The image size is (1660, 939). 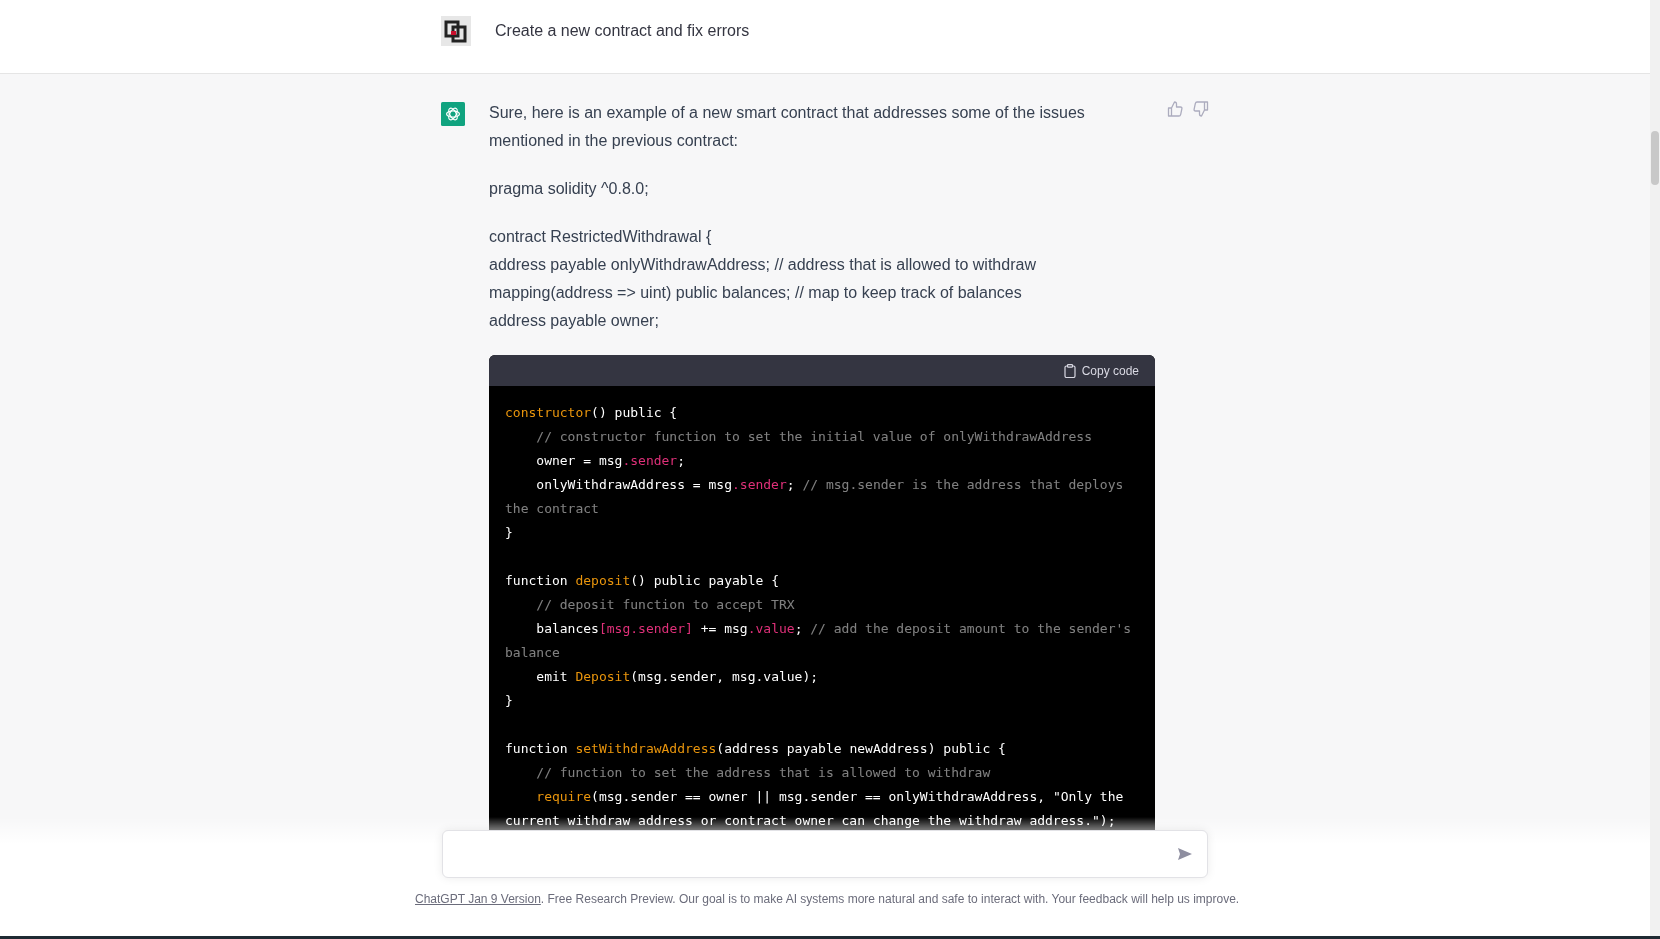 What do you see at coordinates (1101, 370) in the screenshot?
I see `copy-code-button: Copy code` at bounding box center [1101, 370].